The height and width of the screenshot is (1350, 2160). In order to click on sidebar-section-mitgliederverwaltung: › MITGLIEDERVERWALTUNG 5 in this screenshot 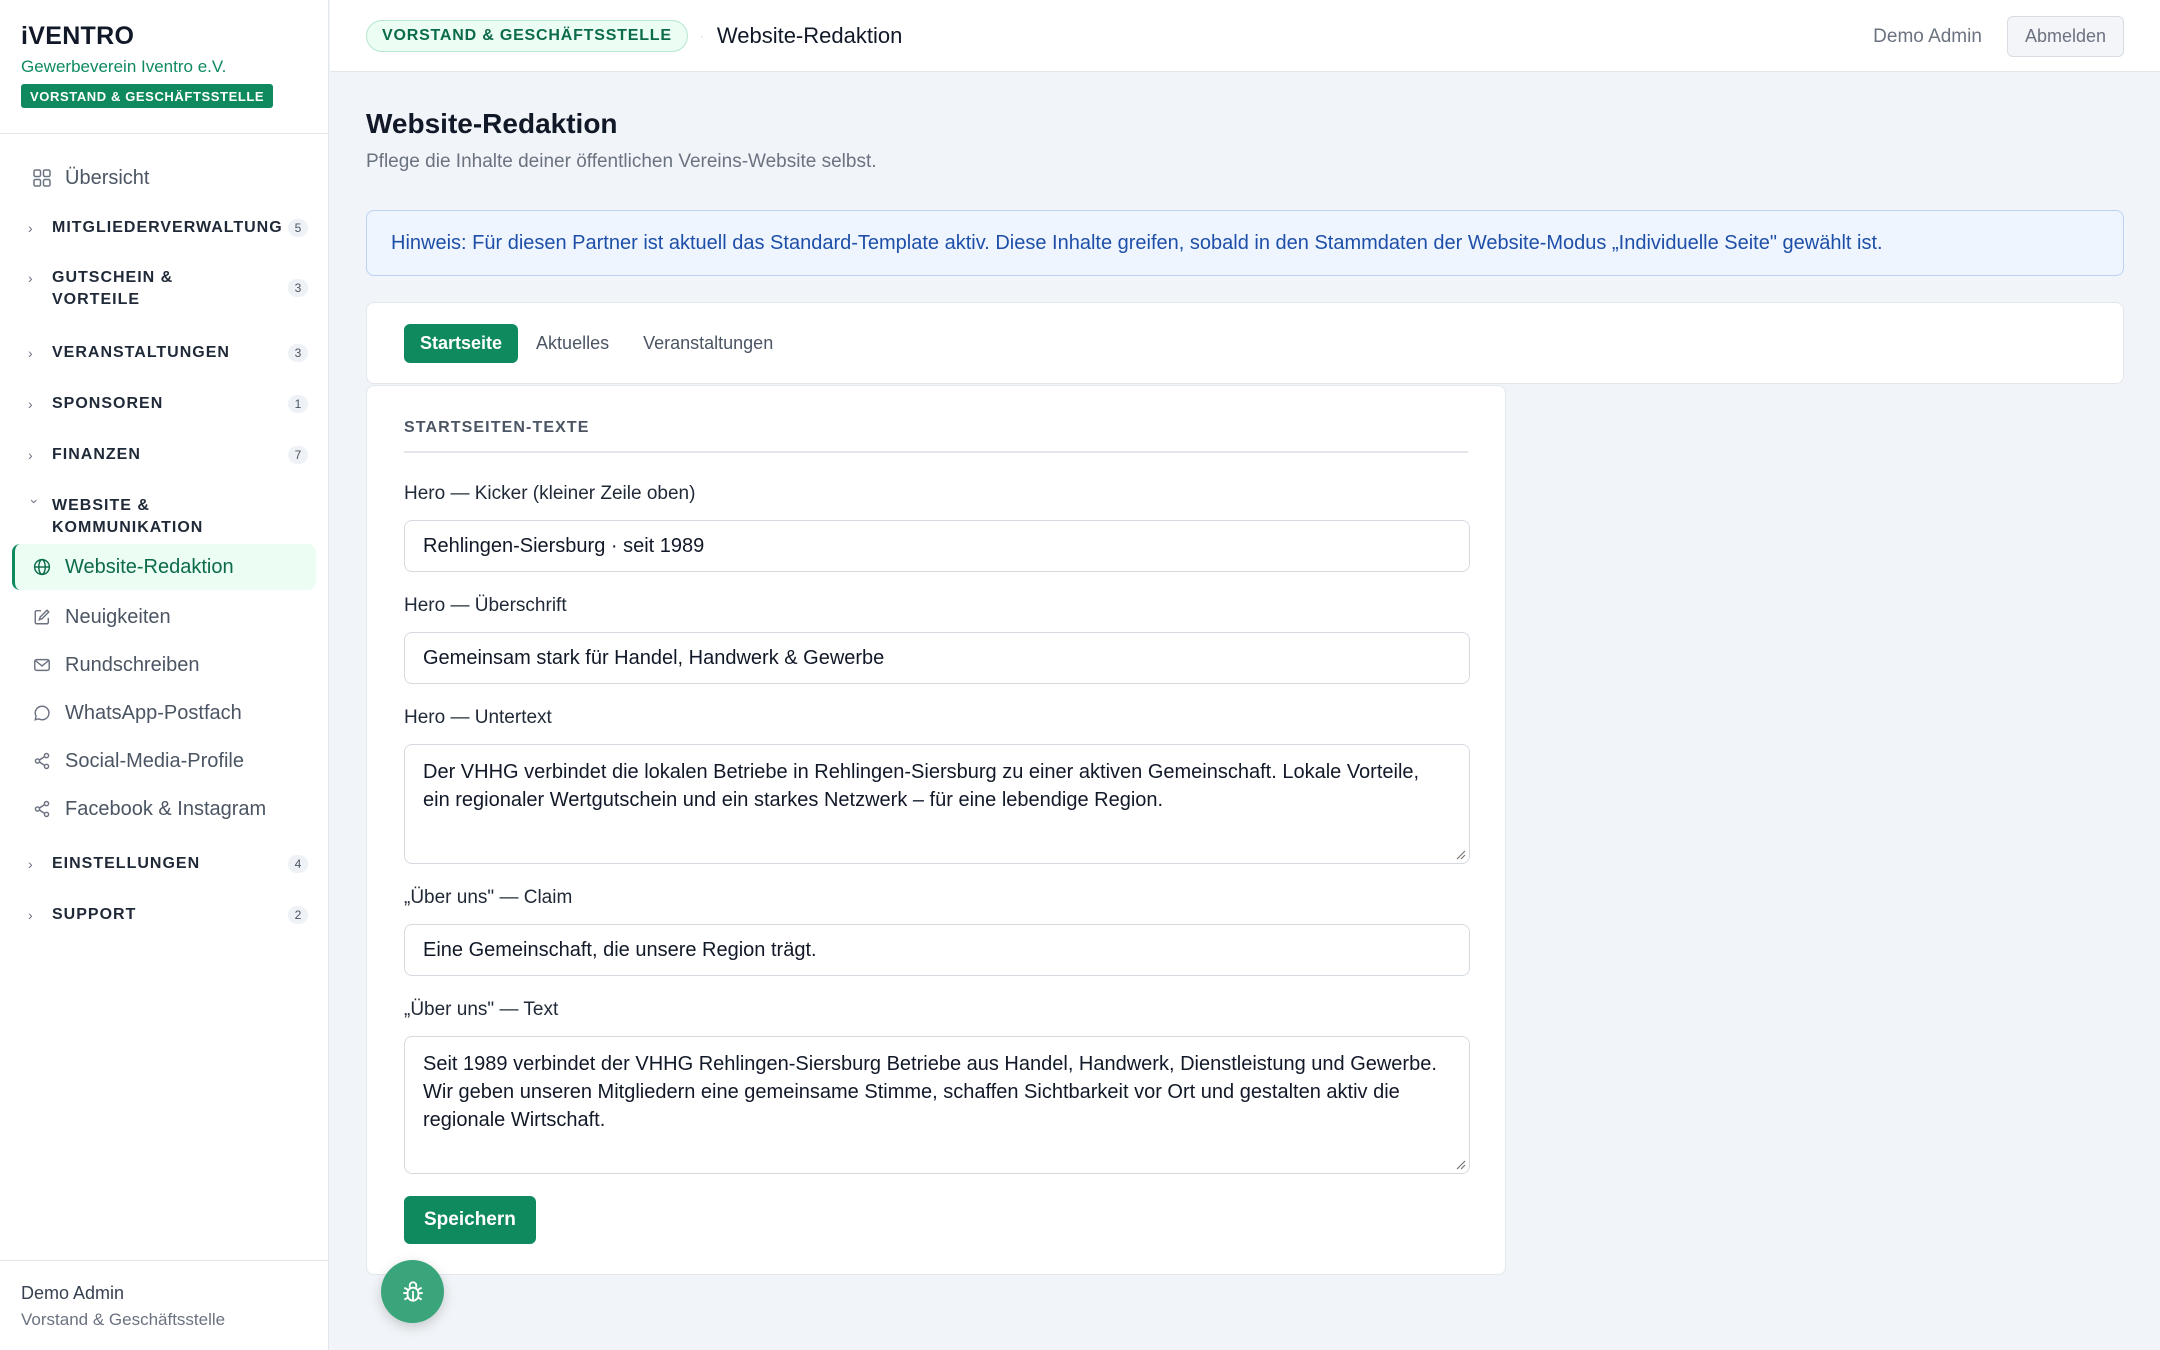, I will do `click(164, 228)`.